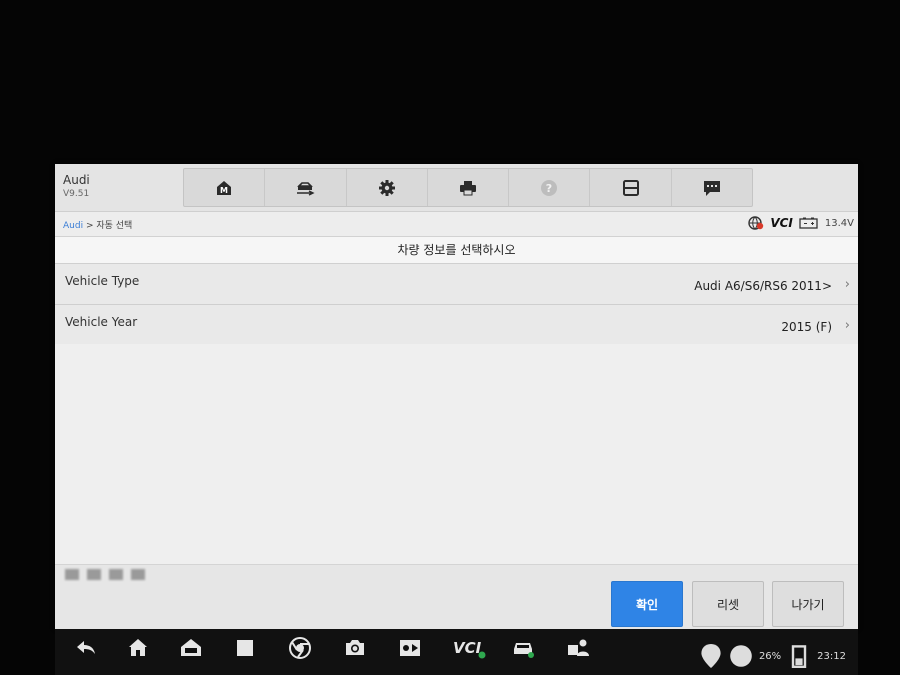  What do you see at coordinates (808, 604) in the screenshot?
I see `exit-button: 나가기` at bounding box center [808, 604].